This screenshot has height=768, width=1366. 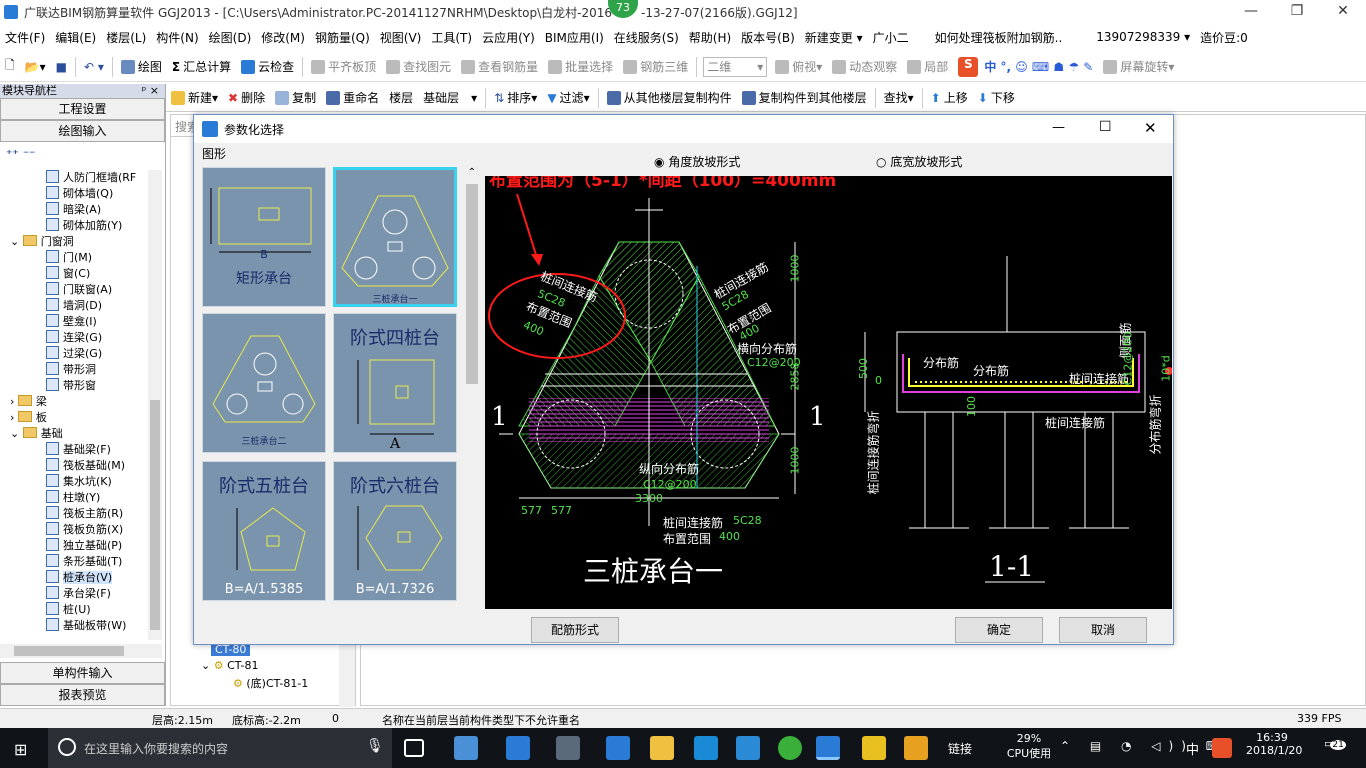 I want to click on view-mode-select: 二维 ▾, so click(x=735, y=66).